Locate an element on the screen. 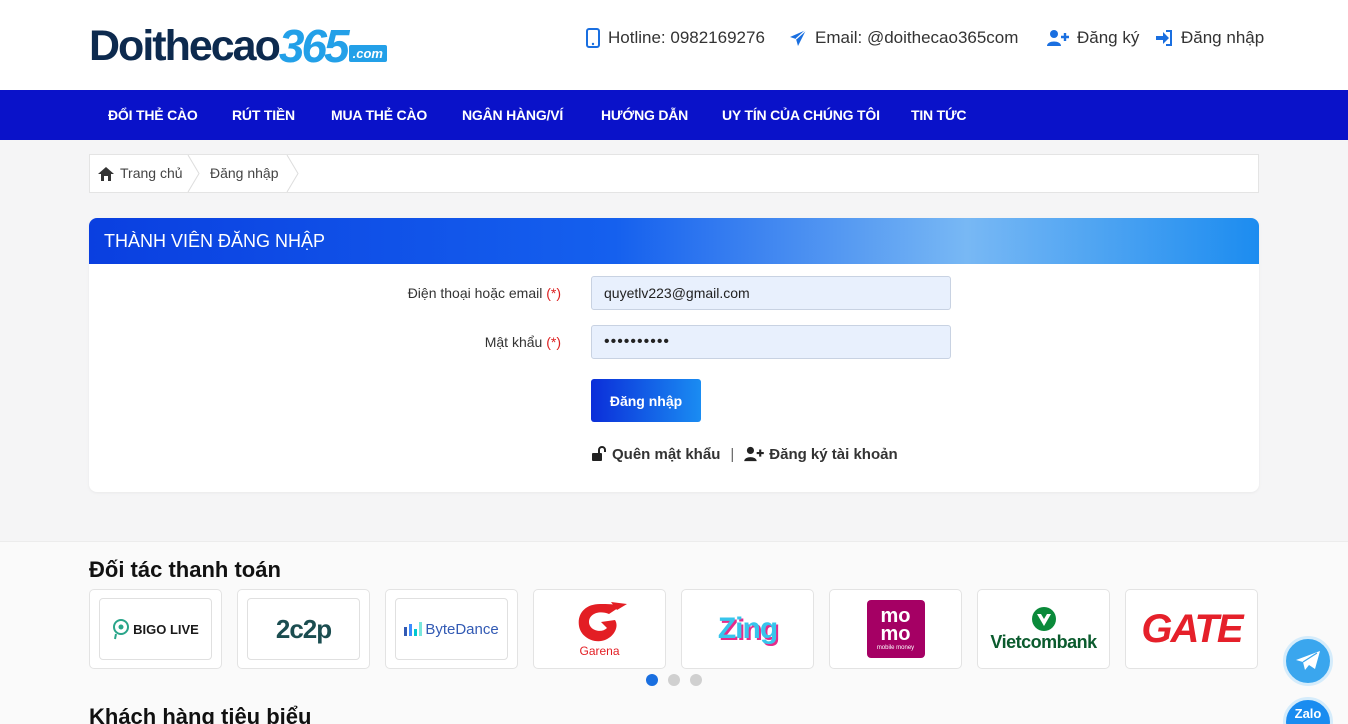 The width and height of the screenshot is (1348, 724). sign-in-icon is located at coordinates (1164, 38).